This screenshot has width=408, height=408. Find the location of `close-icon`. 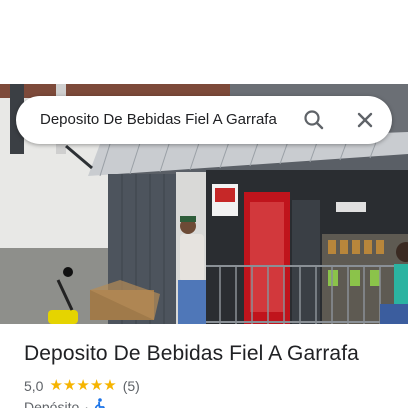

close-icon is located at coordinates (365, 120).